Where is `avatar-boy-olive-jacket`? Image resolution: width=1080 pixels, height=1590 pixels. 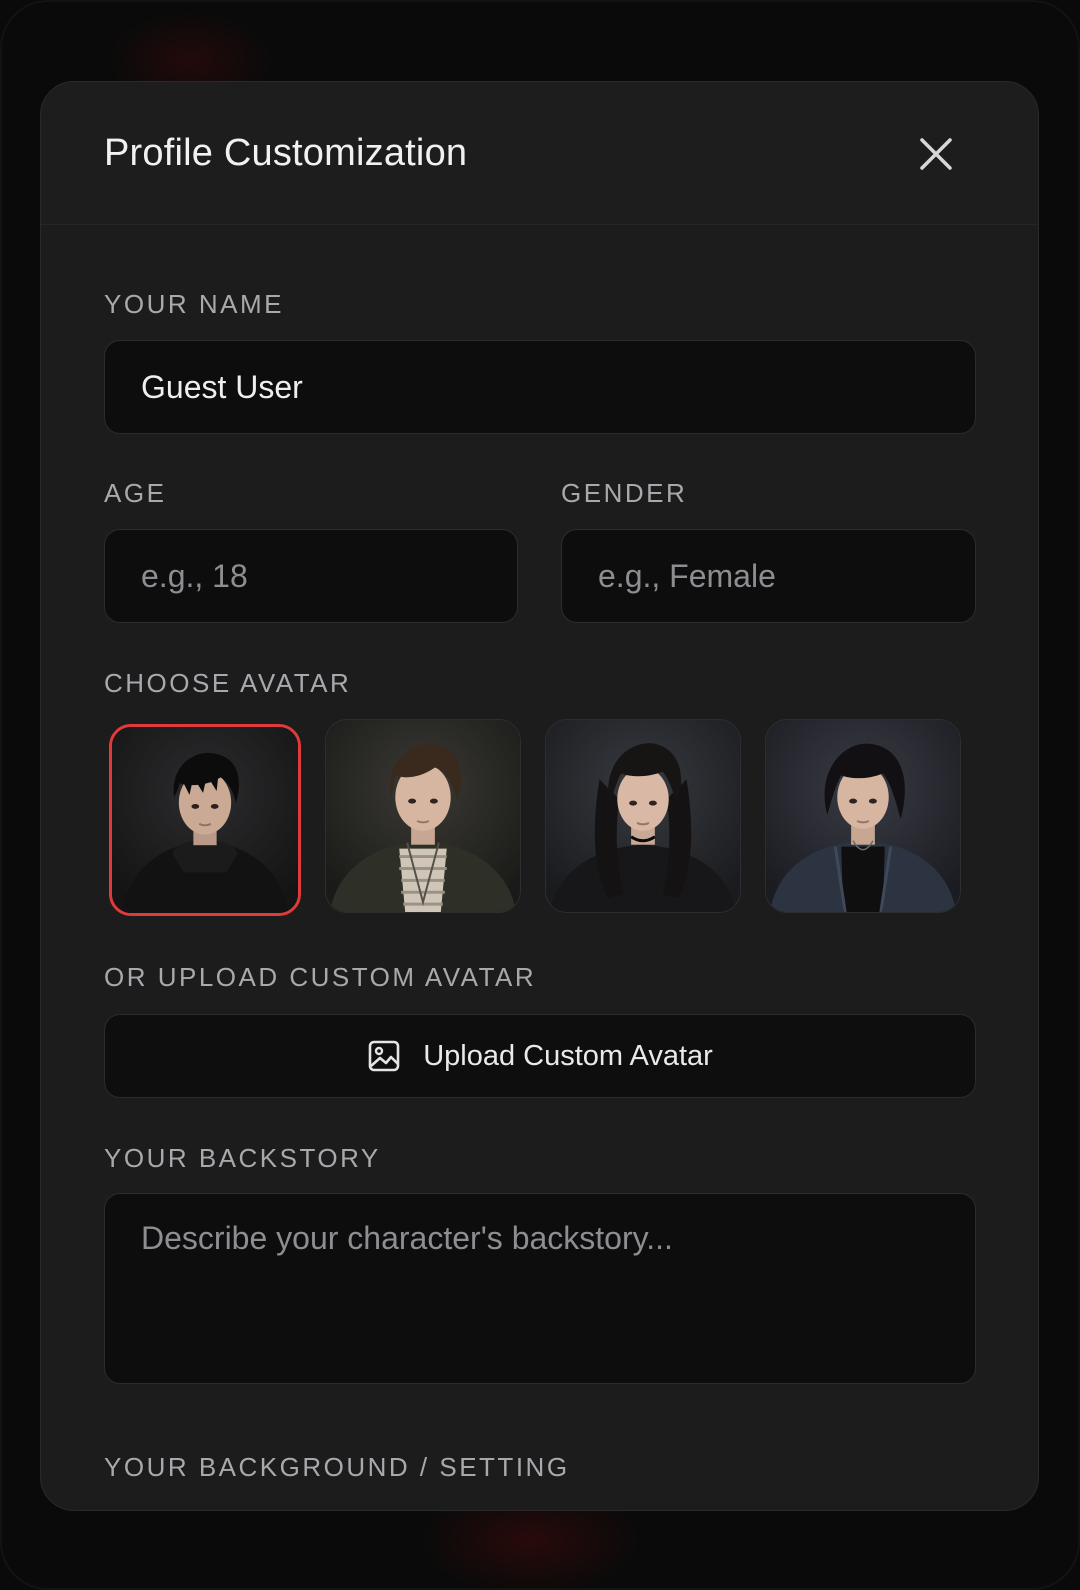
avatar-boy-olive-jacket is located at coordinates (423, 816).